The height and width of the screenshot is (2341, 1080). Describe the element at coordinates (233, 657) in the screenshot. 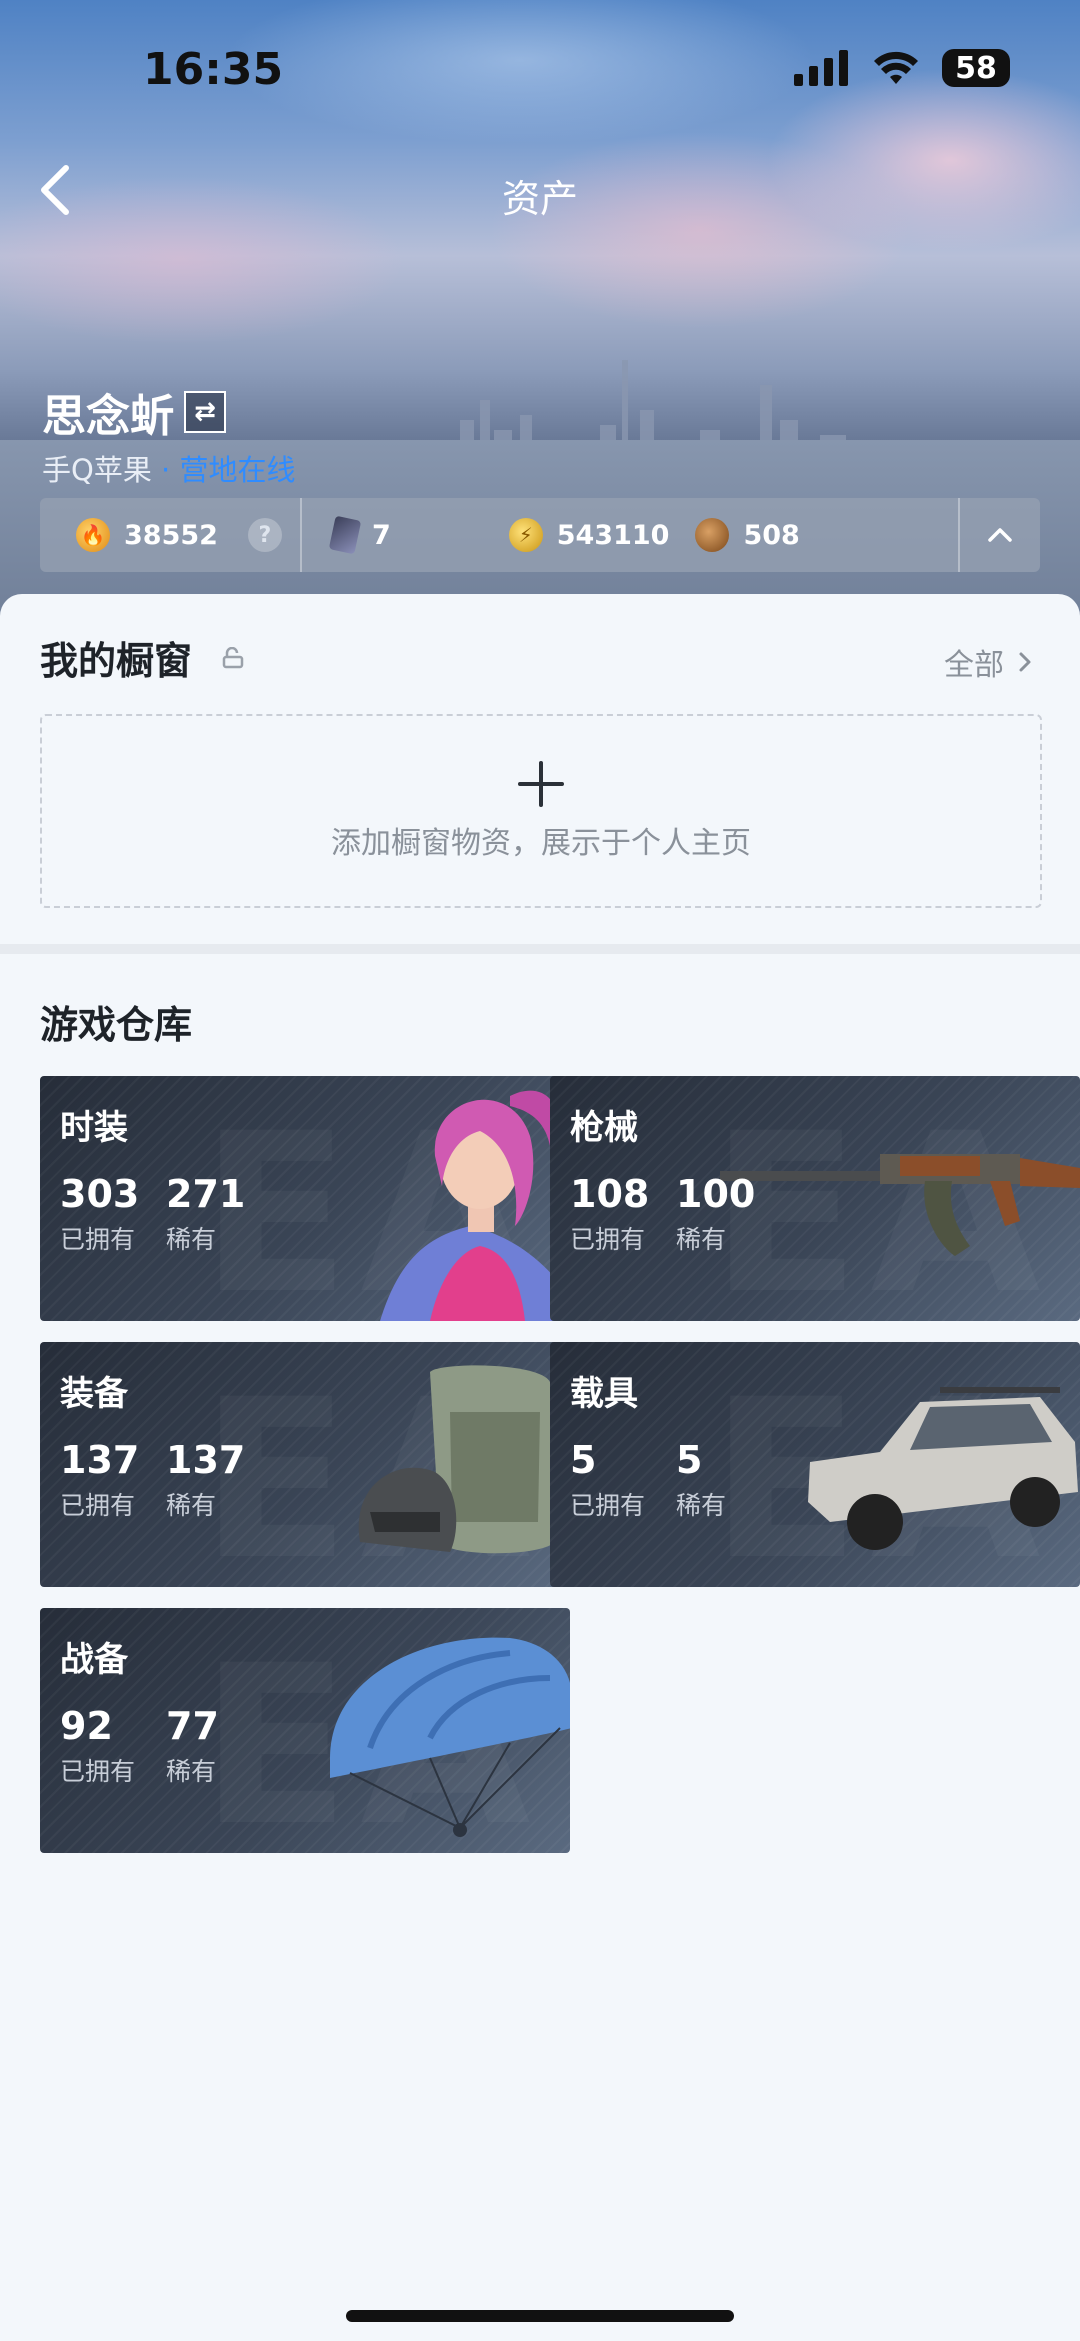

I see `unlock-icon` at that location.